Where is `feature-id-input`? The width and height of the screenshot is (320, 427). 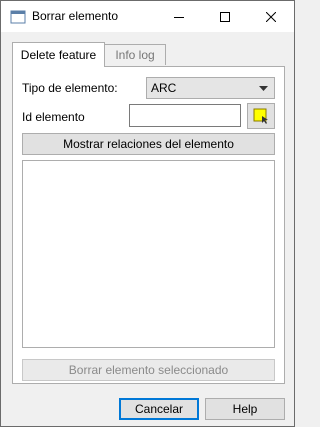
feature-id-input is located at coordinates (185, 115).